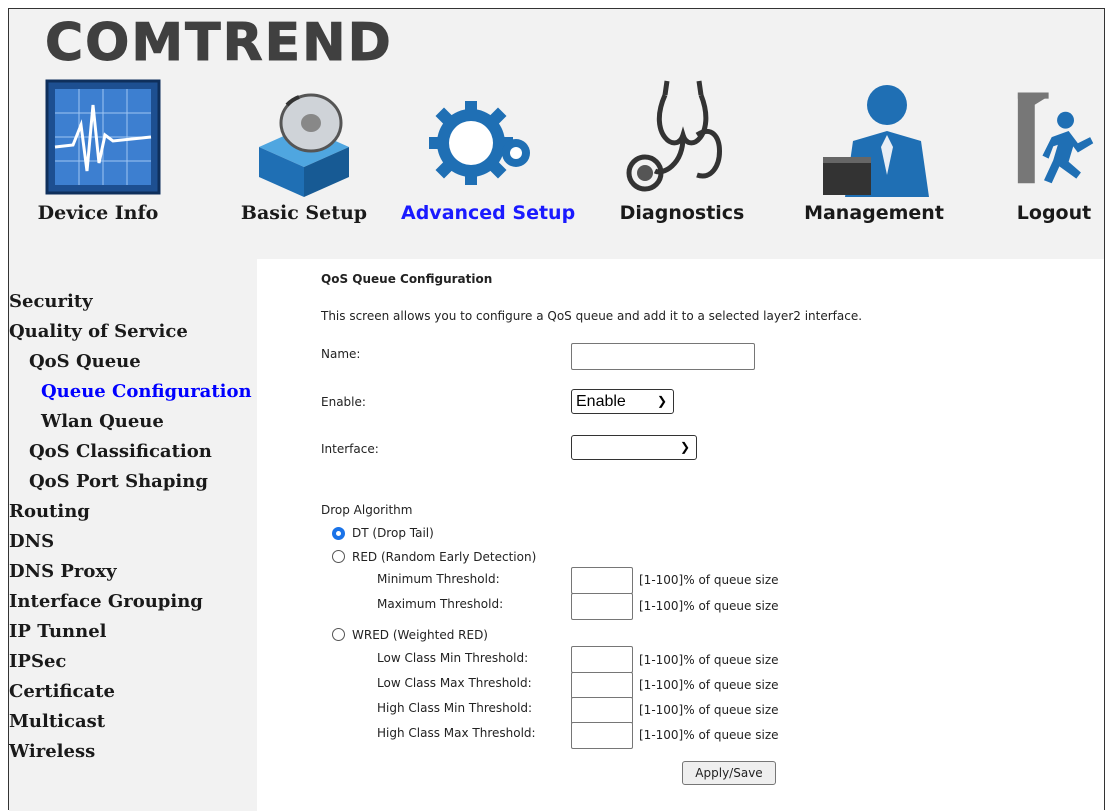  Describe the element at coordinates (663, 356) in the screenshot. I see `name-input` at that location.